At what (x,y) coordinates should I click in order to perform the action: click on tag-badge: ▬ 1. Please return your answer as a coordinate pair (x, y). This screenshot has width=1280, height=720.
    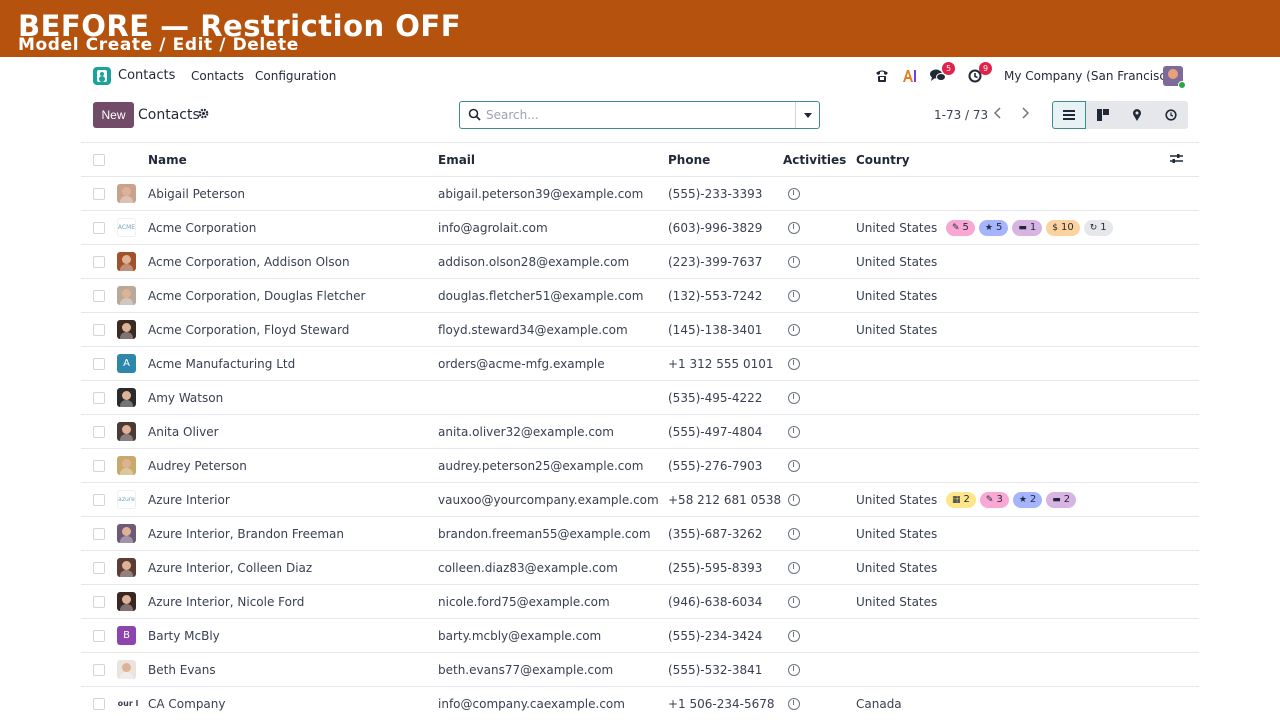
    Looking at the image, I should click on (1027, 227).